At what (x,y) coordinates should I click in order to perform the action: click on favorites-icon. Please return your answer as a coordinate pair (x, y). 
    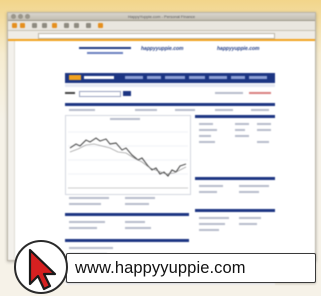
    Looking at the image, I should click on (76, 25).